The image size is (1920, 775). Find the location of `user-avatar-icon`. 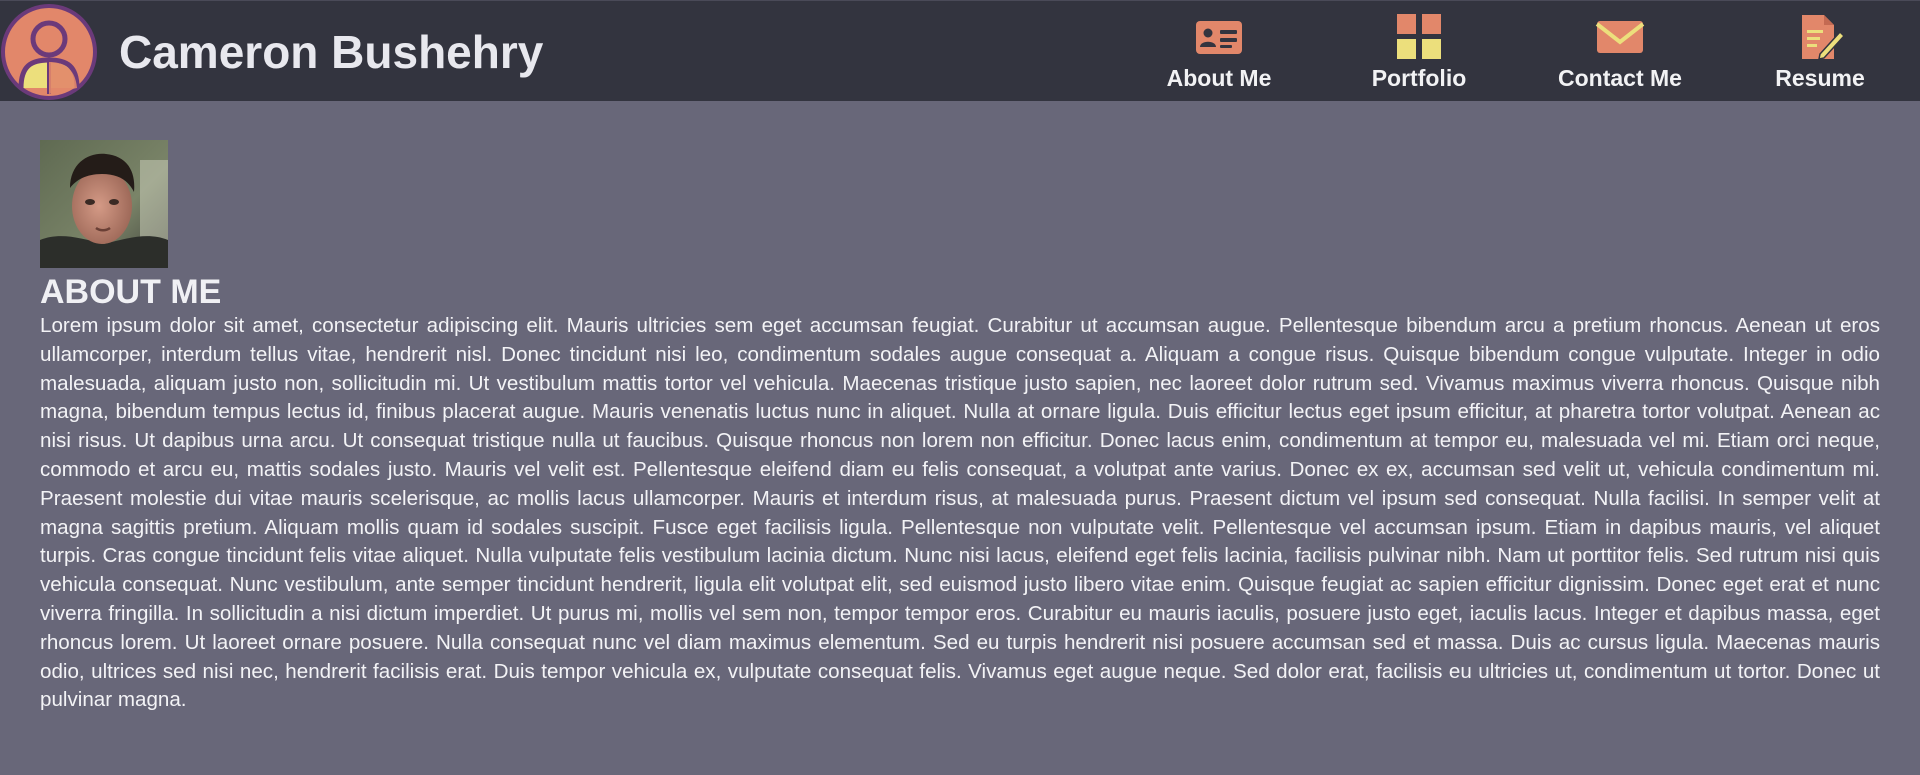

user-avatar-icon is located at coordinates (49, 52).